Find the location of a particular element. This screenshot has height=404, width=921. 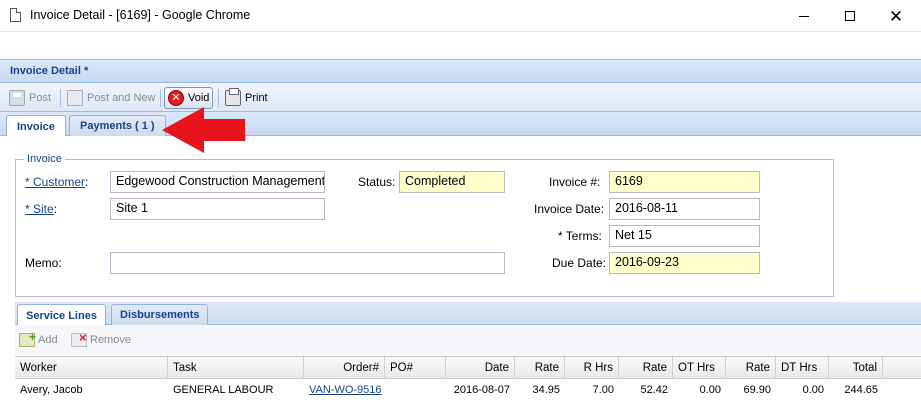

customer-link-text: Customer is located at coordinates (59, 182).